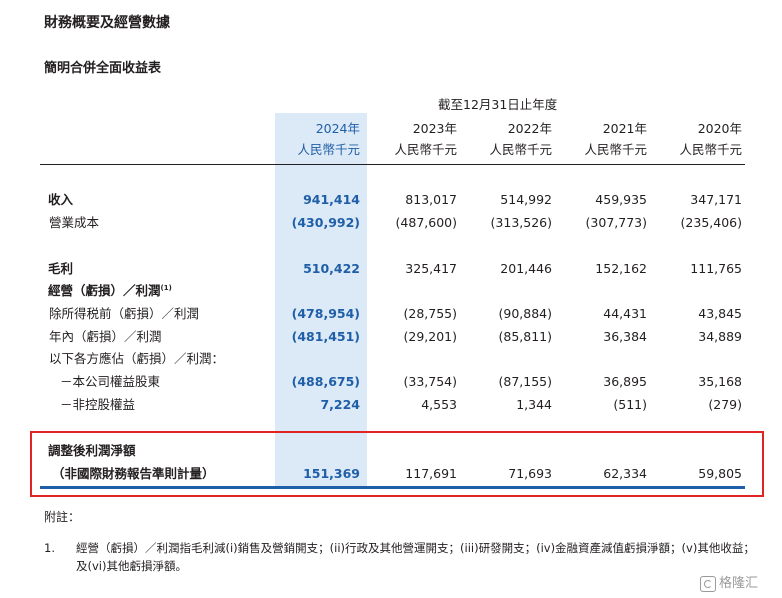 Image resolution: width=782 pixels, height=598 pixels. Describe the element at coordinates (337, 128) in the screenshot. I see `column-year: 2024年` at that location.